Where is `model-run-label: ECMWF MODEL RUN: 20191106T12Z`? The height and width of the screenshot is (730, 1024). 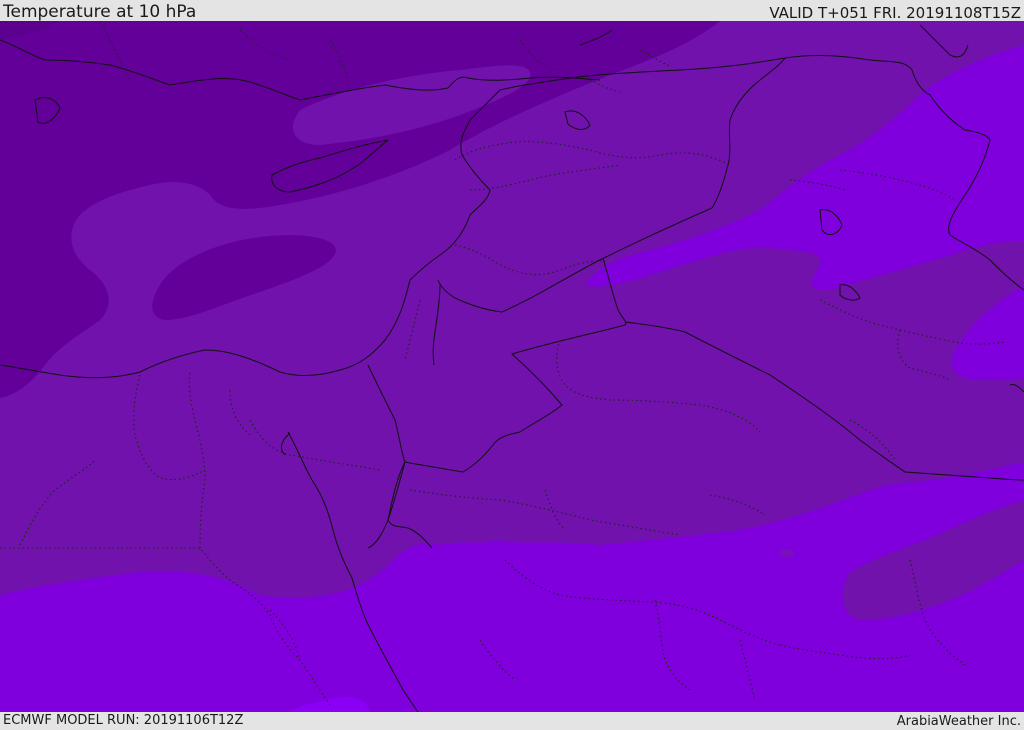
model-run-label: ECMWF MODEL RUN: 20191106T12Z is located at coordinates (123, 720).